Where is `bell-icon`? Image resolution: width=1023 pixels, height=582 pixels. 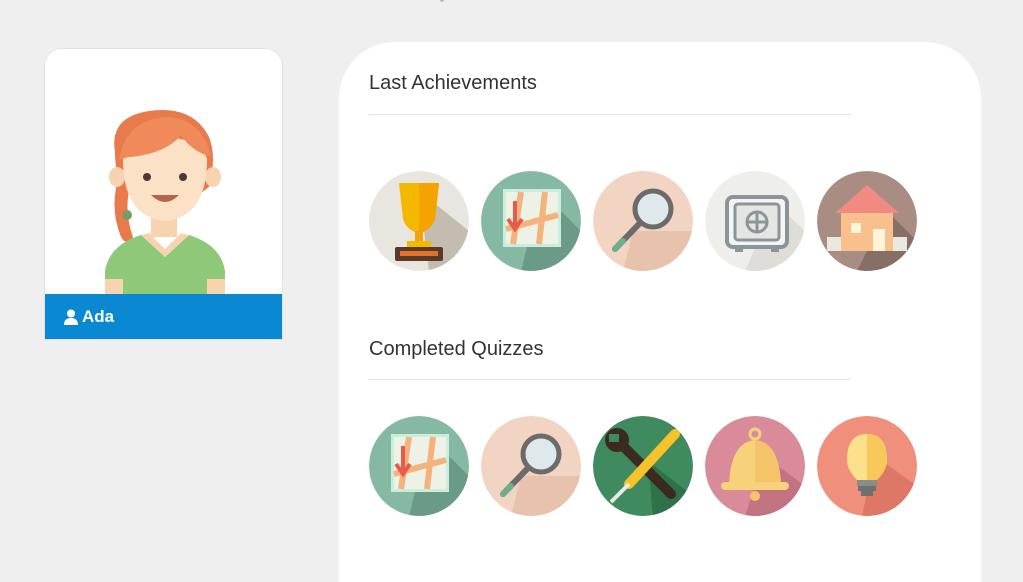 bell-icon is located at coordinates (755, 466).